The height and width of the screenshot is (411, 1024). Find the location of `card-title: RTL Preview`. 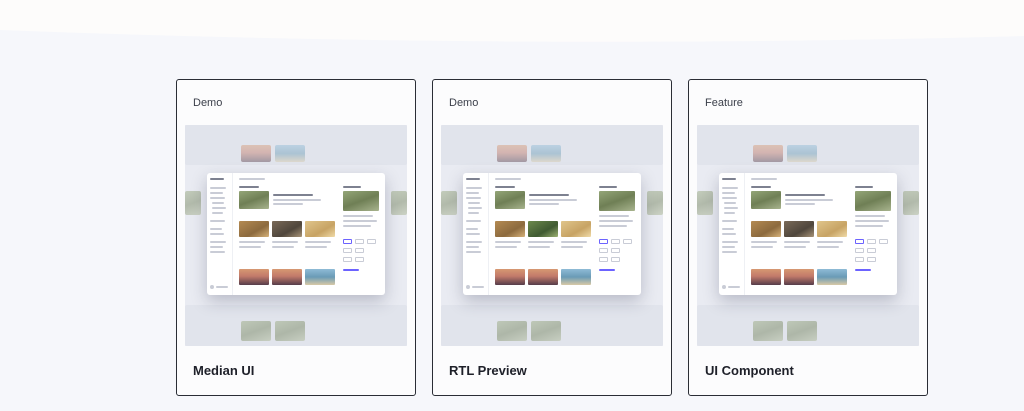

card-title: RTL Preview is located at coordinates (488, 370).